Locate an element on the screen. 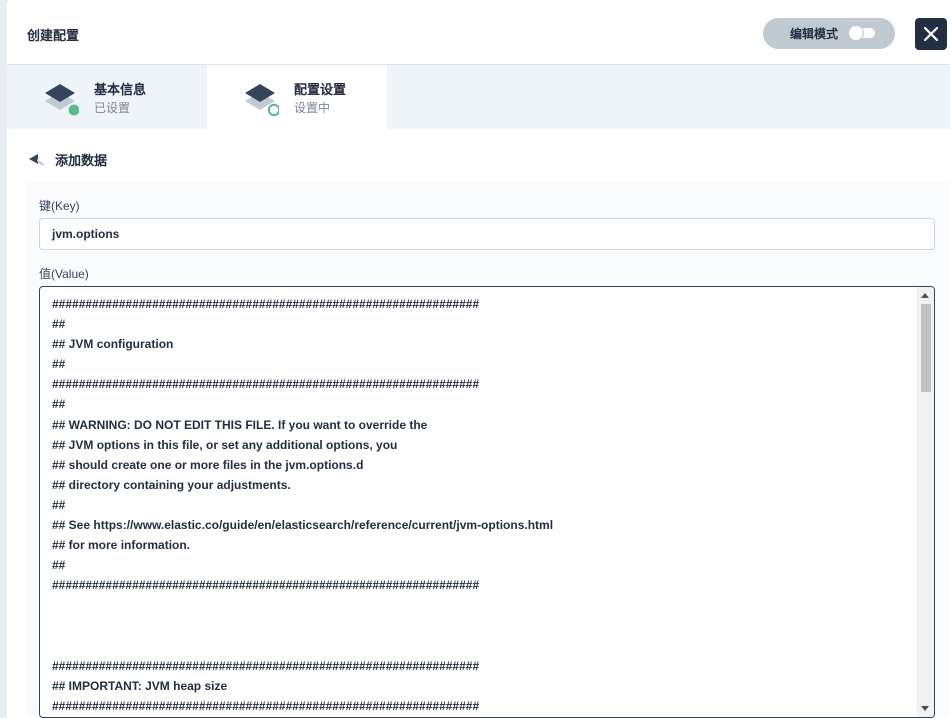  tab-basic-info-status: 已设置 is located at coordinates (112, 108).